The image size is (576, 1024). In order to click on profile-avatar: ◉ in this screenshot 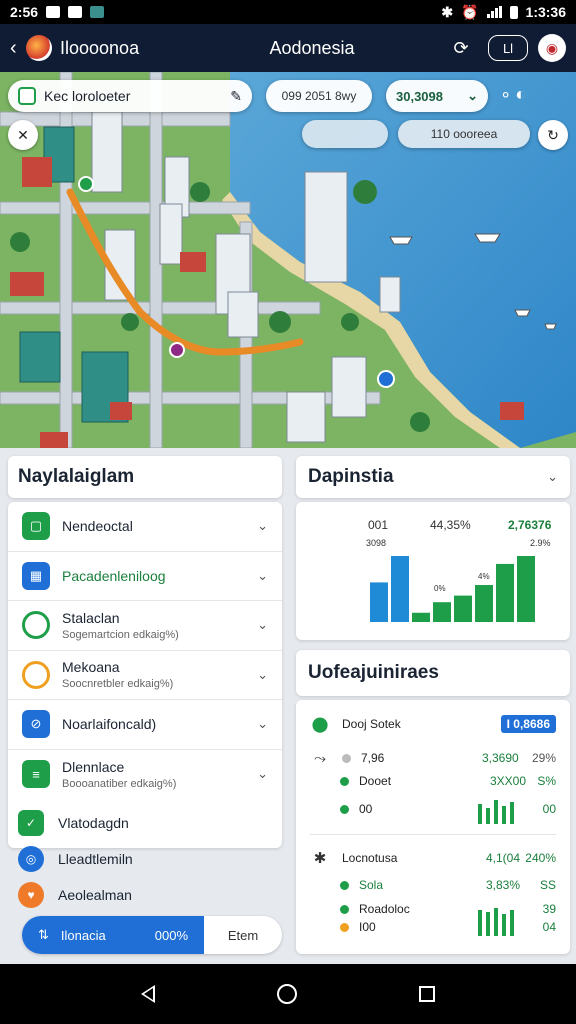, I will do `click(552, 48)`.